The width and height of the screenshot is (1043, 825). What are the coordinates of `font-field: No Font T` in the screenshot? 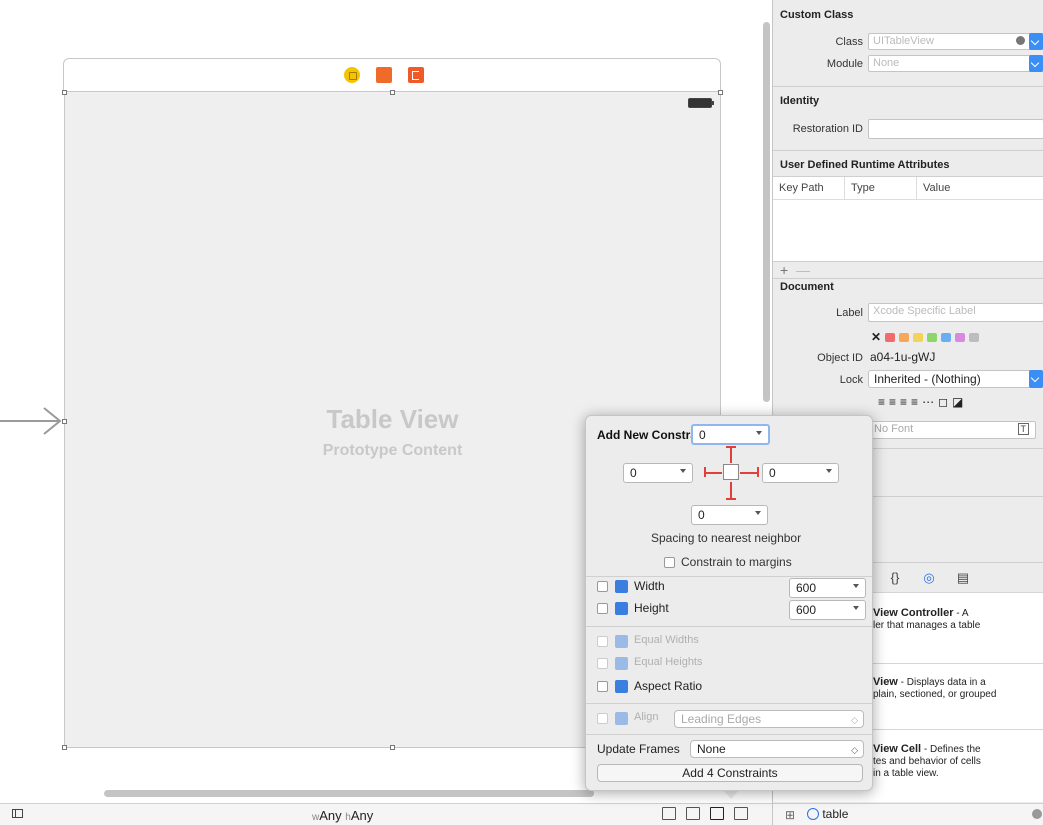 It's located at (952, 430).